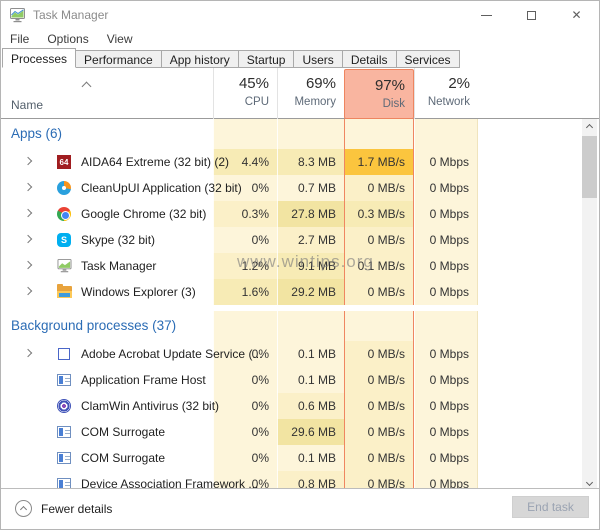 The width and height of the screenshot is (600, 530). What do you see at coordinates (245, 134) in the screenshot?
I see `cpu-cell` at bounding box center [245, 134].